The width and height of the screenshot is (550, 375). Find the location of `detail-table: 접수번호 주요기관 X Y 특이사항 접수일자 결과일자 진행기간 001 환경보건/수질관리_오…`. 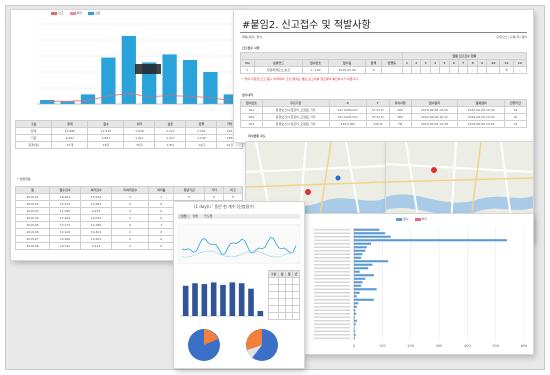

detail-table: 접수번호 주요기관 X Y 특이사항 접수일자 결과일자 진행기간 001 환경보건/수질관리_오… is located at coordinates (383, 113).